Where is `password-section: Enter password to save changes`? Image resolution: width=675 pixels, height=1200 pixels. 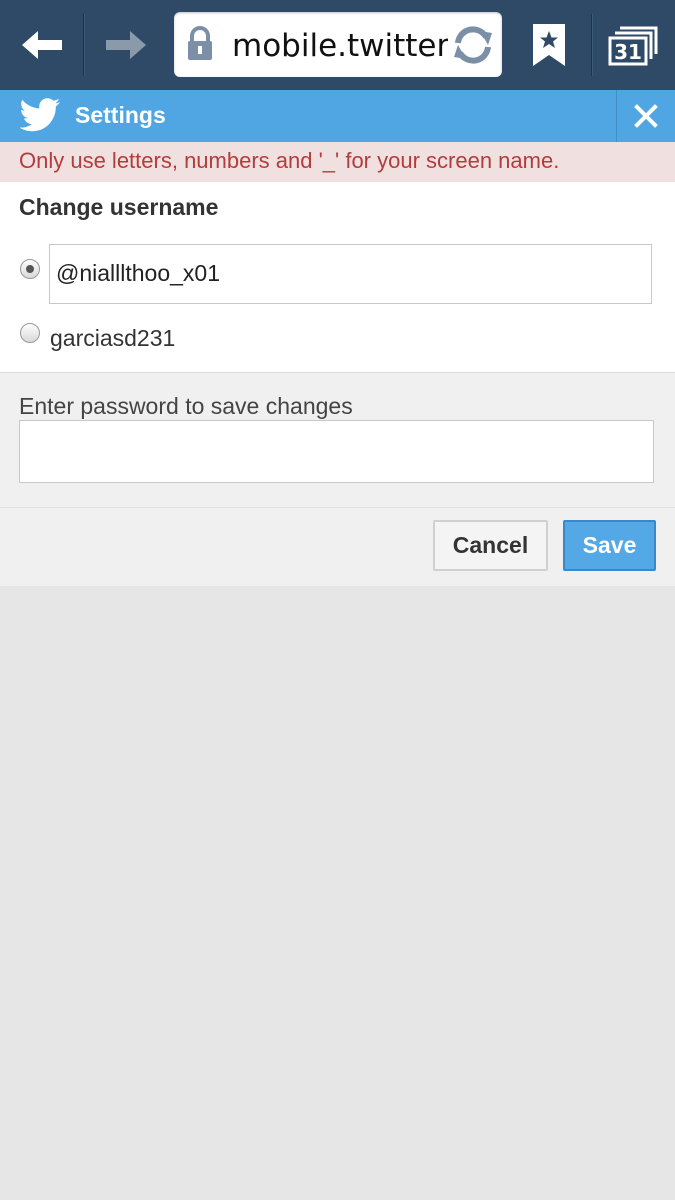
password-section: Enter password to save changes is located at coordinates (337, 440).